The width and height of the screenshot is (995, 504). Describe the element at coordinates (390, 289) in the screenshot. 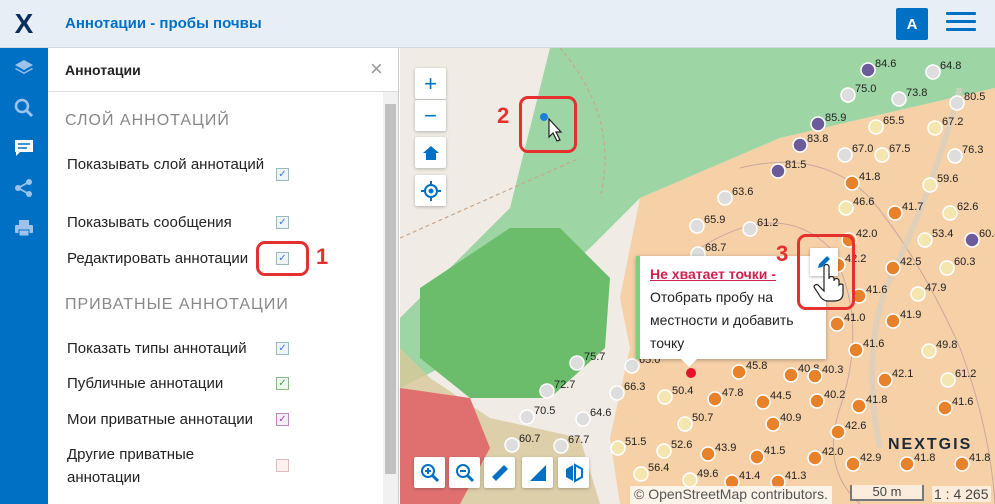

I see `scrollbar-thumb` at that location.